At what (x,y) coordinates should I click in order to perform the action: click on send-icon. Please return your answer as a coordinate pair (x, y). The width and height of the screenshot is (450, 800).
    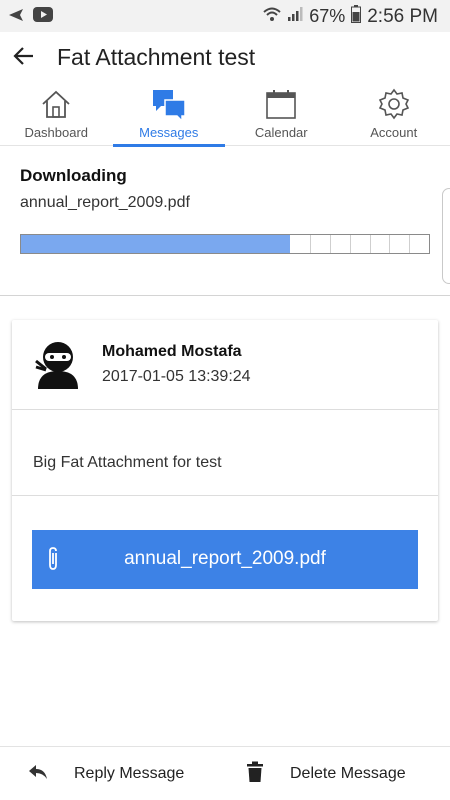
    Looking at the image, I should click on (16, 17).